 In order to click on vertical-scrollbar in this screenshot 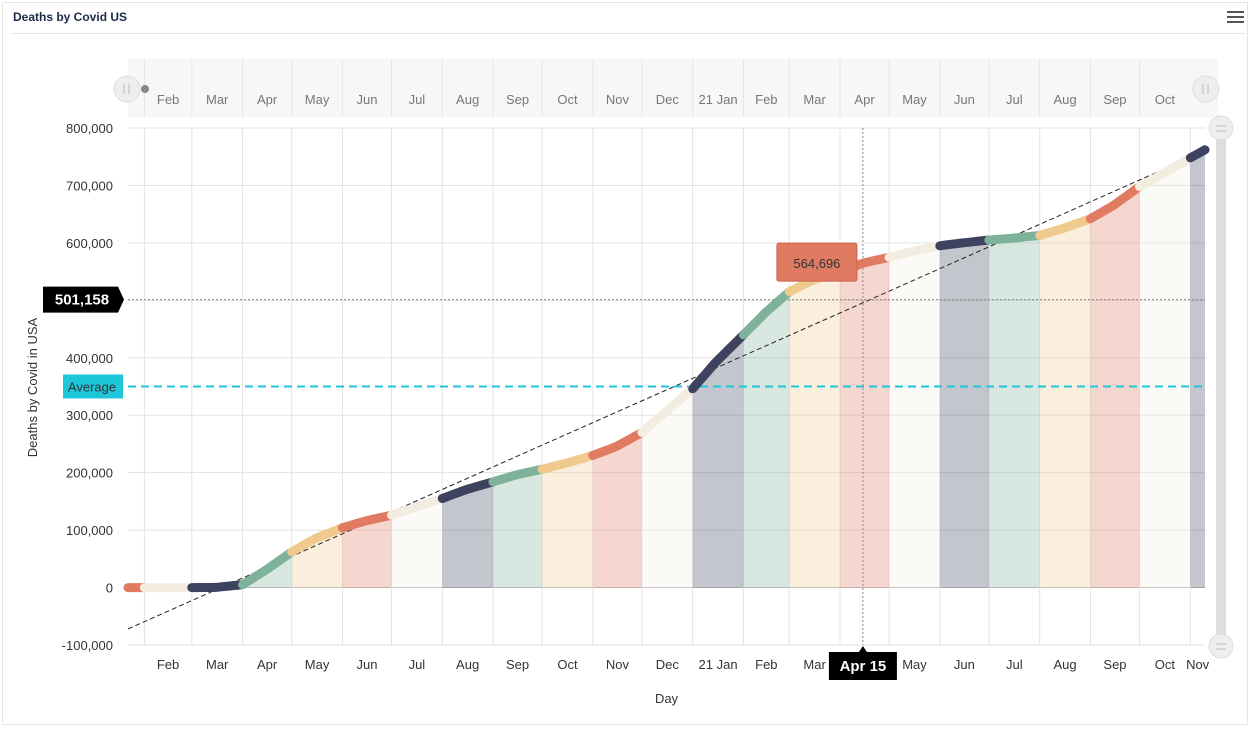, I will do `click(1221, 387)`.